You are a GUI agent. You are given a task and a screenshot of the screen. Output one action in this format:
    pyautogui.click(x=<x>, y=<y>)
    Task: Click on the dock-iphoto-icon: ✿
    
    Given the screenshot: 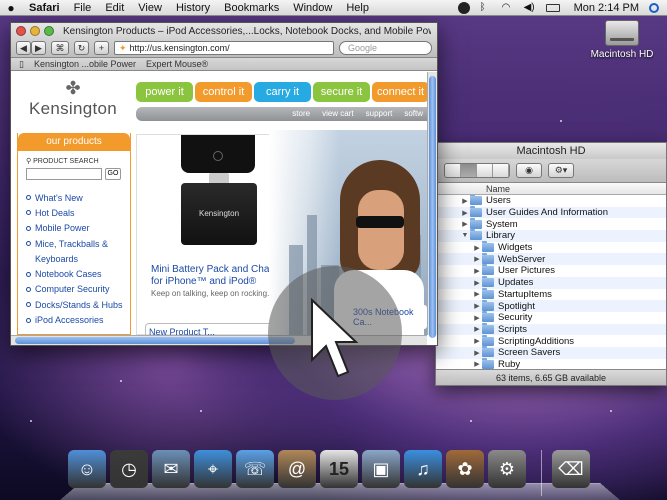 What is the action you would take?
    pyautogui.click(x=465, y=469)
    